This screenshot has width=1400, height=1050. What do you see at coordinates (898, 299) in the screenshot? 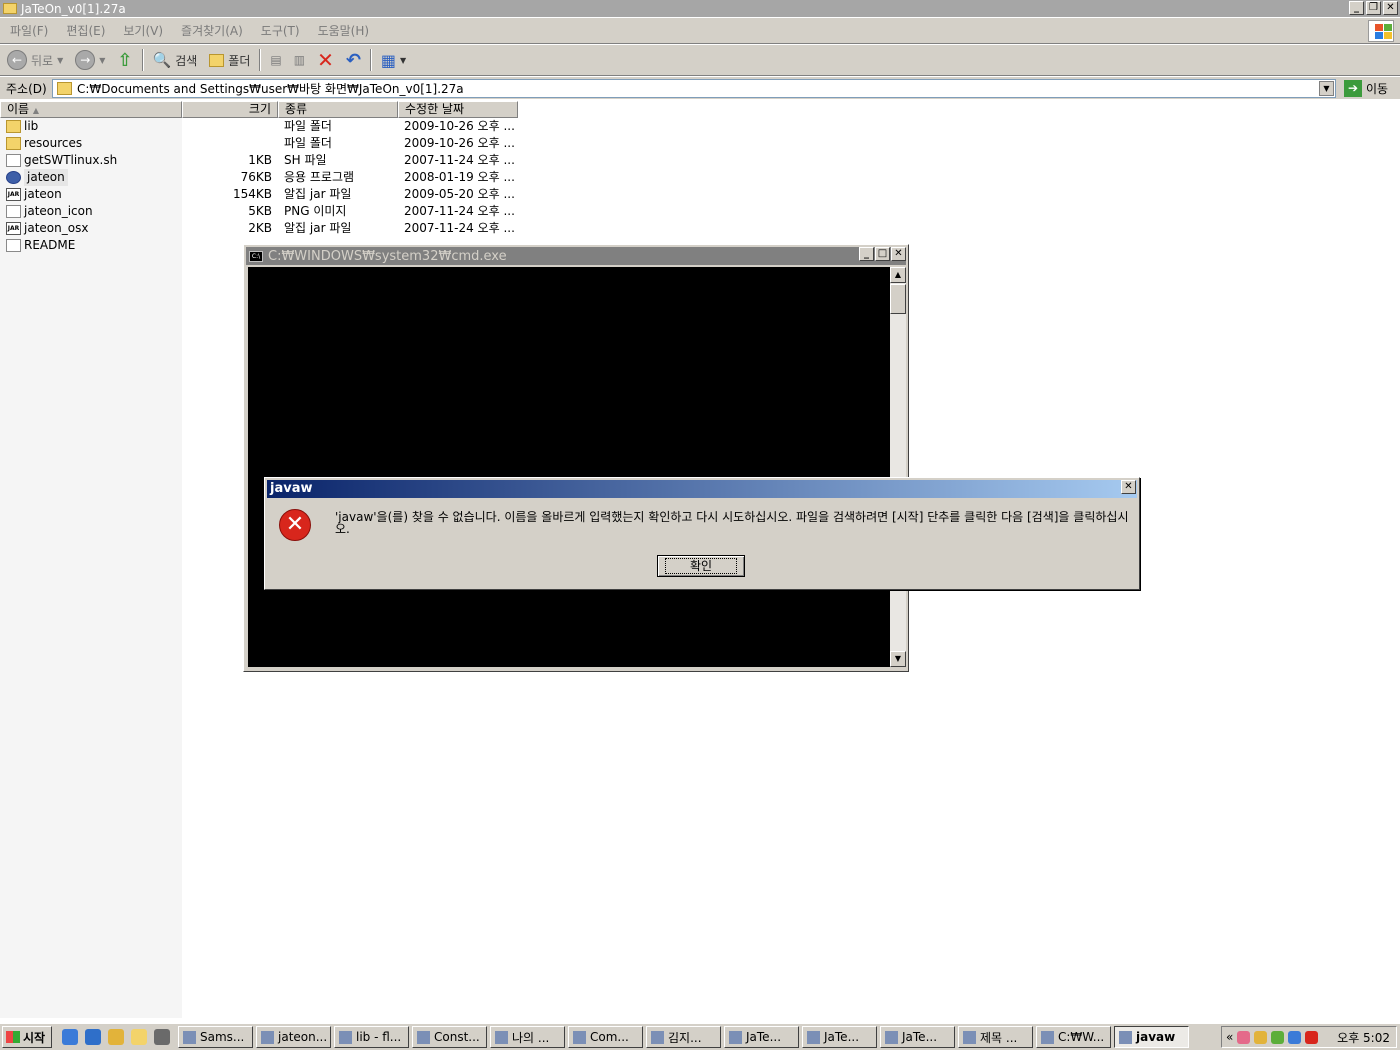
I see `scroll-thumb` at bounding box center [898, 299].